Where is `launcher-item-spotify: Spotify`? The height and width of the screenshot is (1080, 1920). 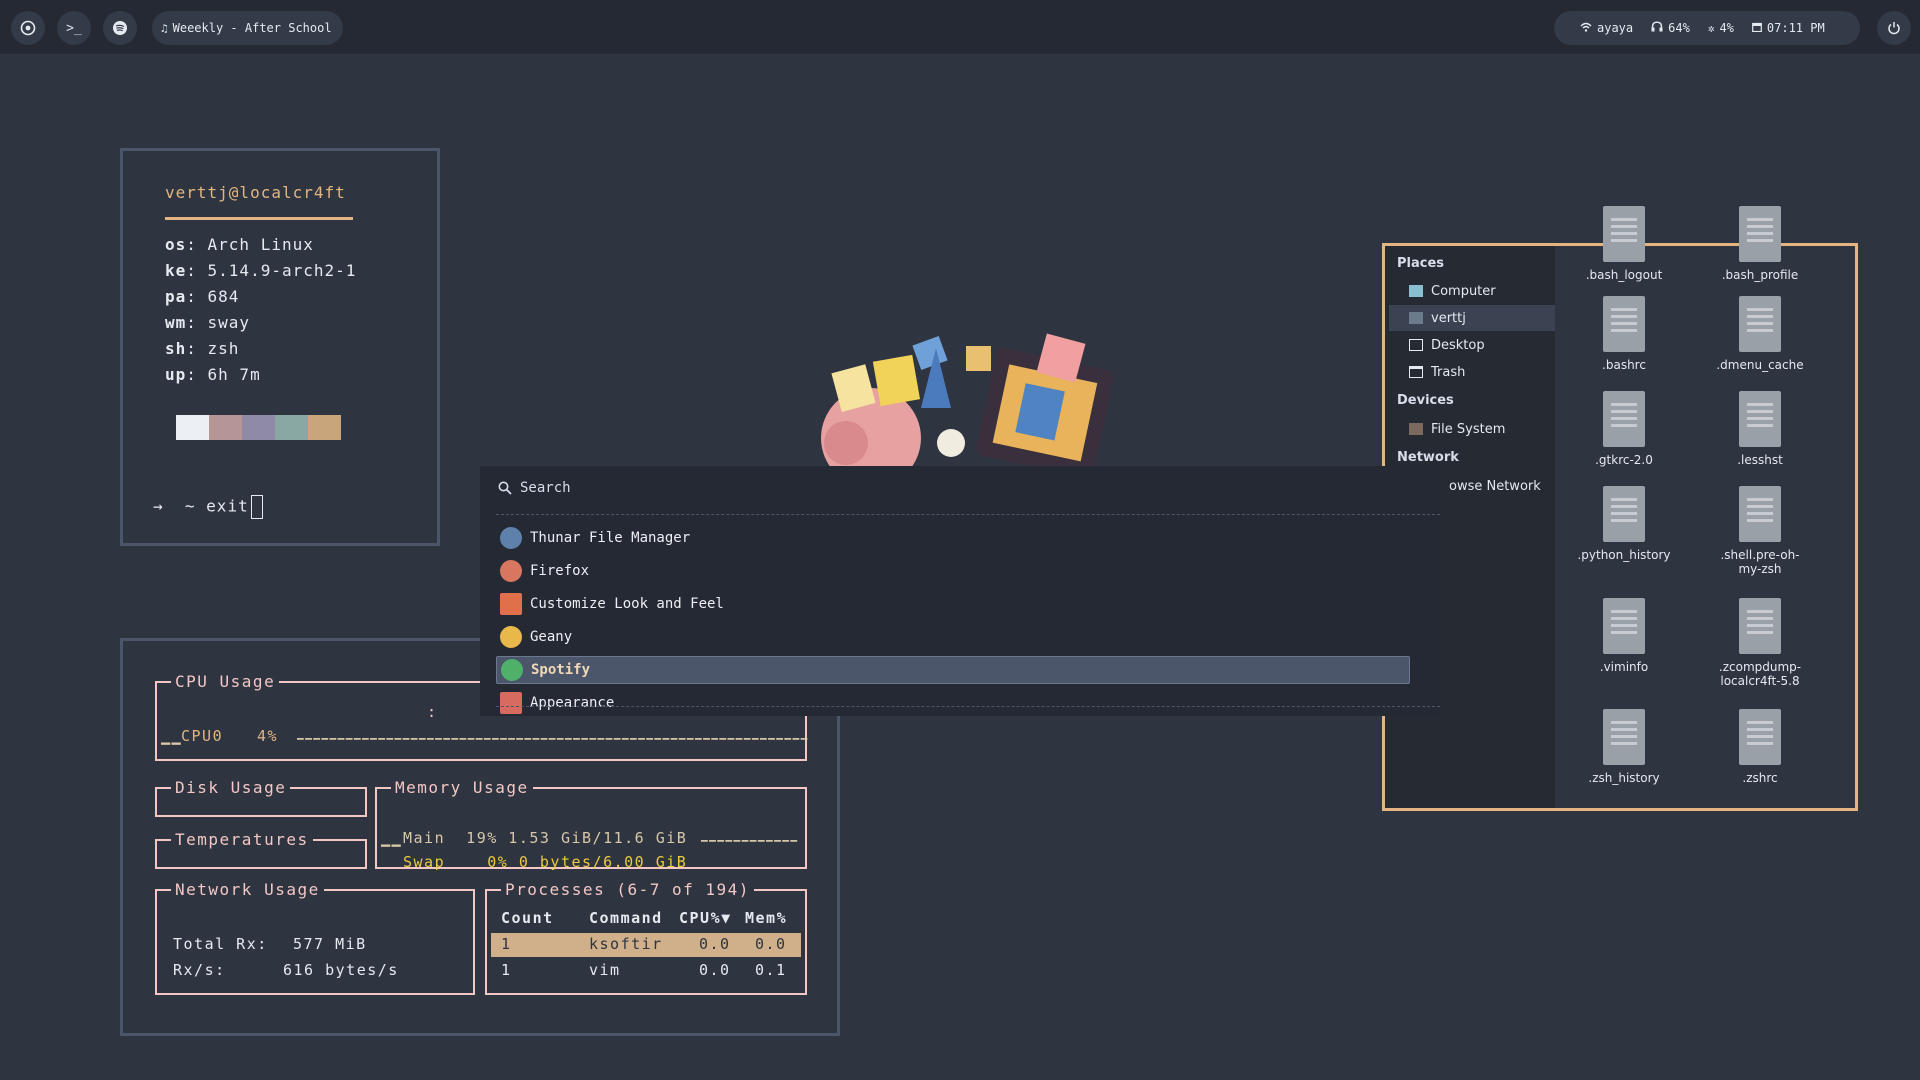 launcher-item-spotify: Spotify is located at coordinates (953, 670).